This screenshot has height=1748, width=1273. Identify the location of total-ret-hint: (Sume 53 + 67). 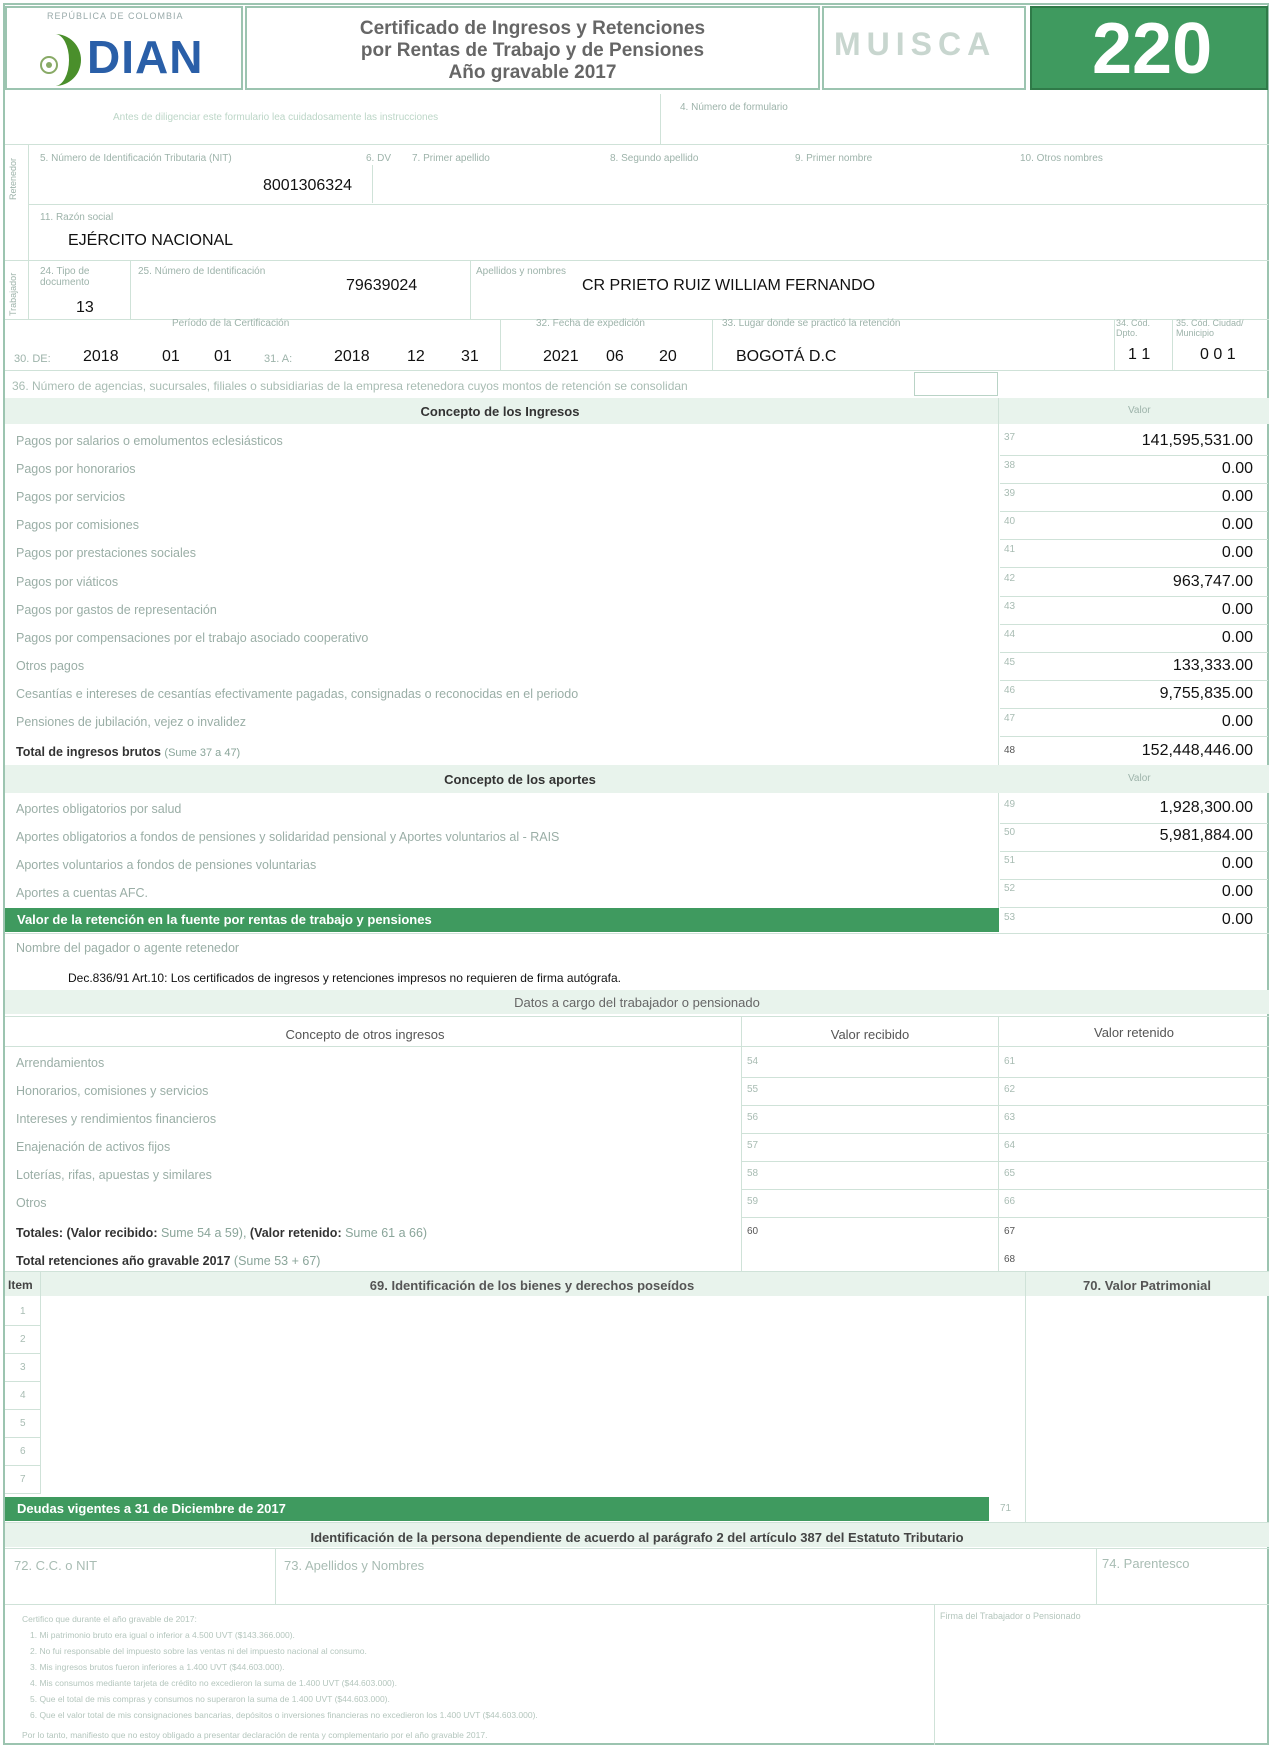
(277, 1261).